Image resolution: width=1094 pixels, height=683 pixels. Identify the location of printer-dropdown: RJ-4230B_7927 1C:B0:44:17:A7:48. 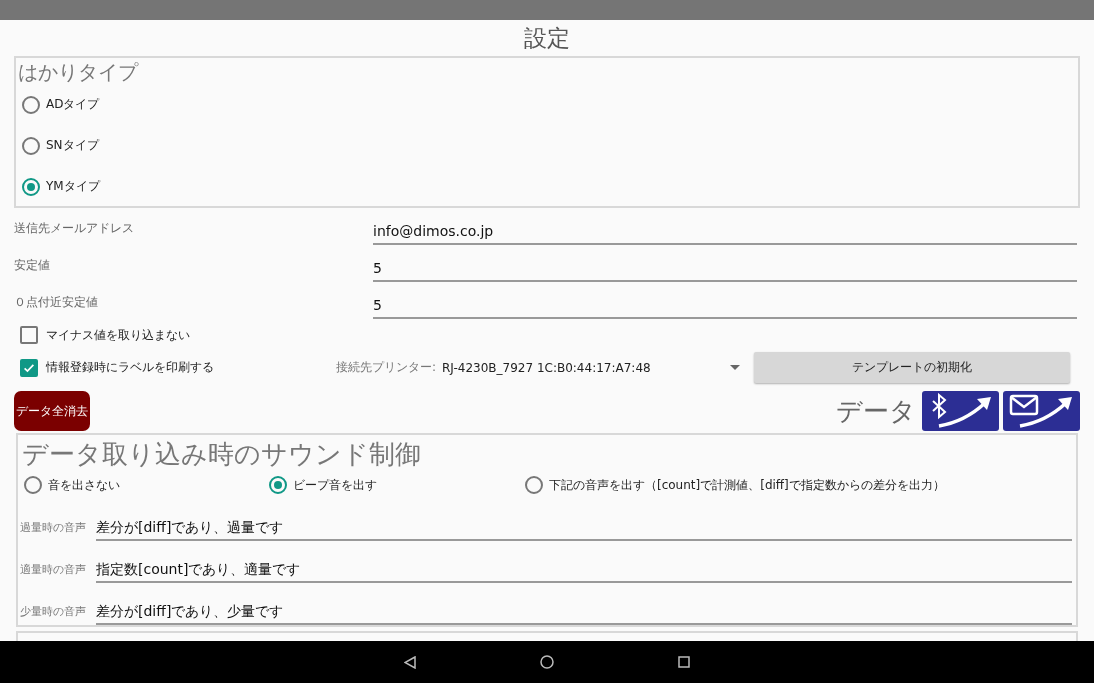
(595, 367).